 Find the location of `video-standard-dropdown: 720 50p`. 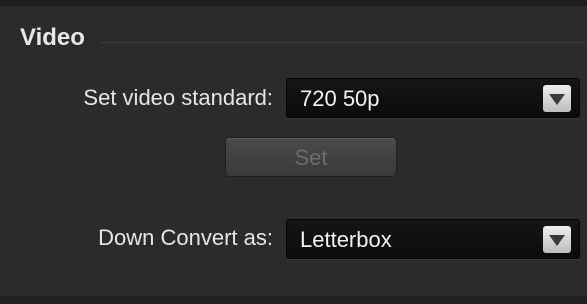

video-standard-dropdown: 720 50p is located at coordinates (433, 98).